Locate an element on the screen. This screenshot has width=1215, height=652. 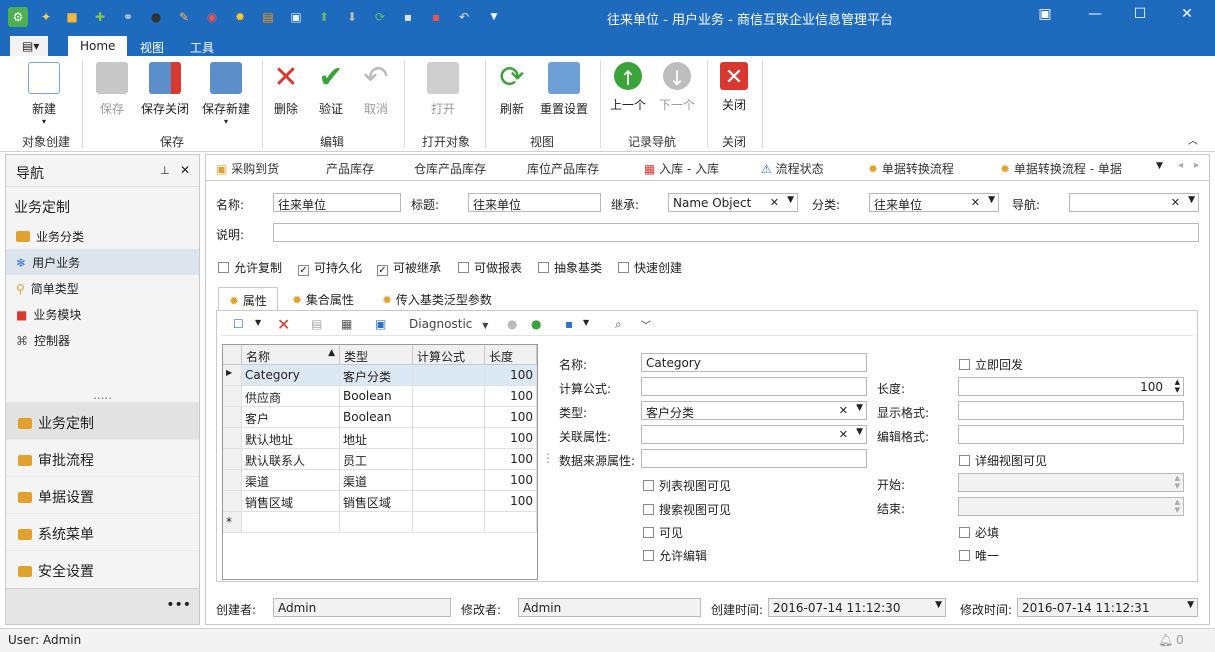
down-icon: ⬇ is located at coordinates (352, 17).